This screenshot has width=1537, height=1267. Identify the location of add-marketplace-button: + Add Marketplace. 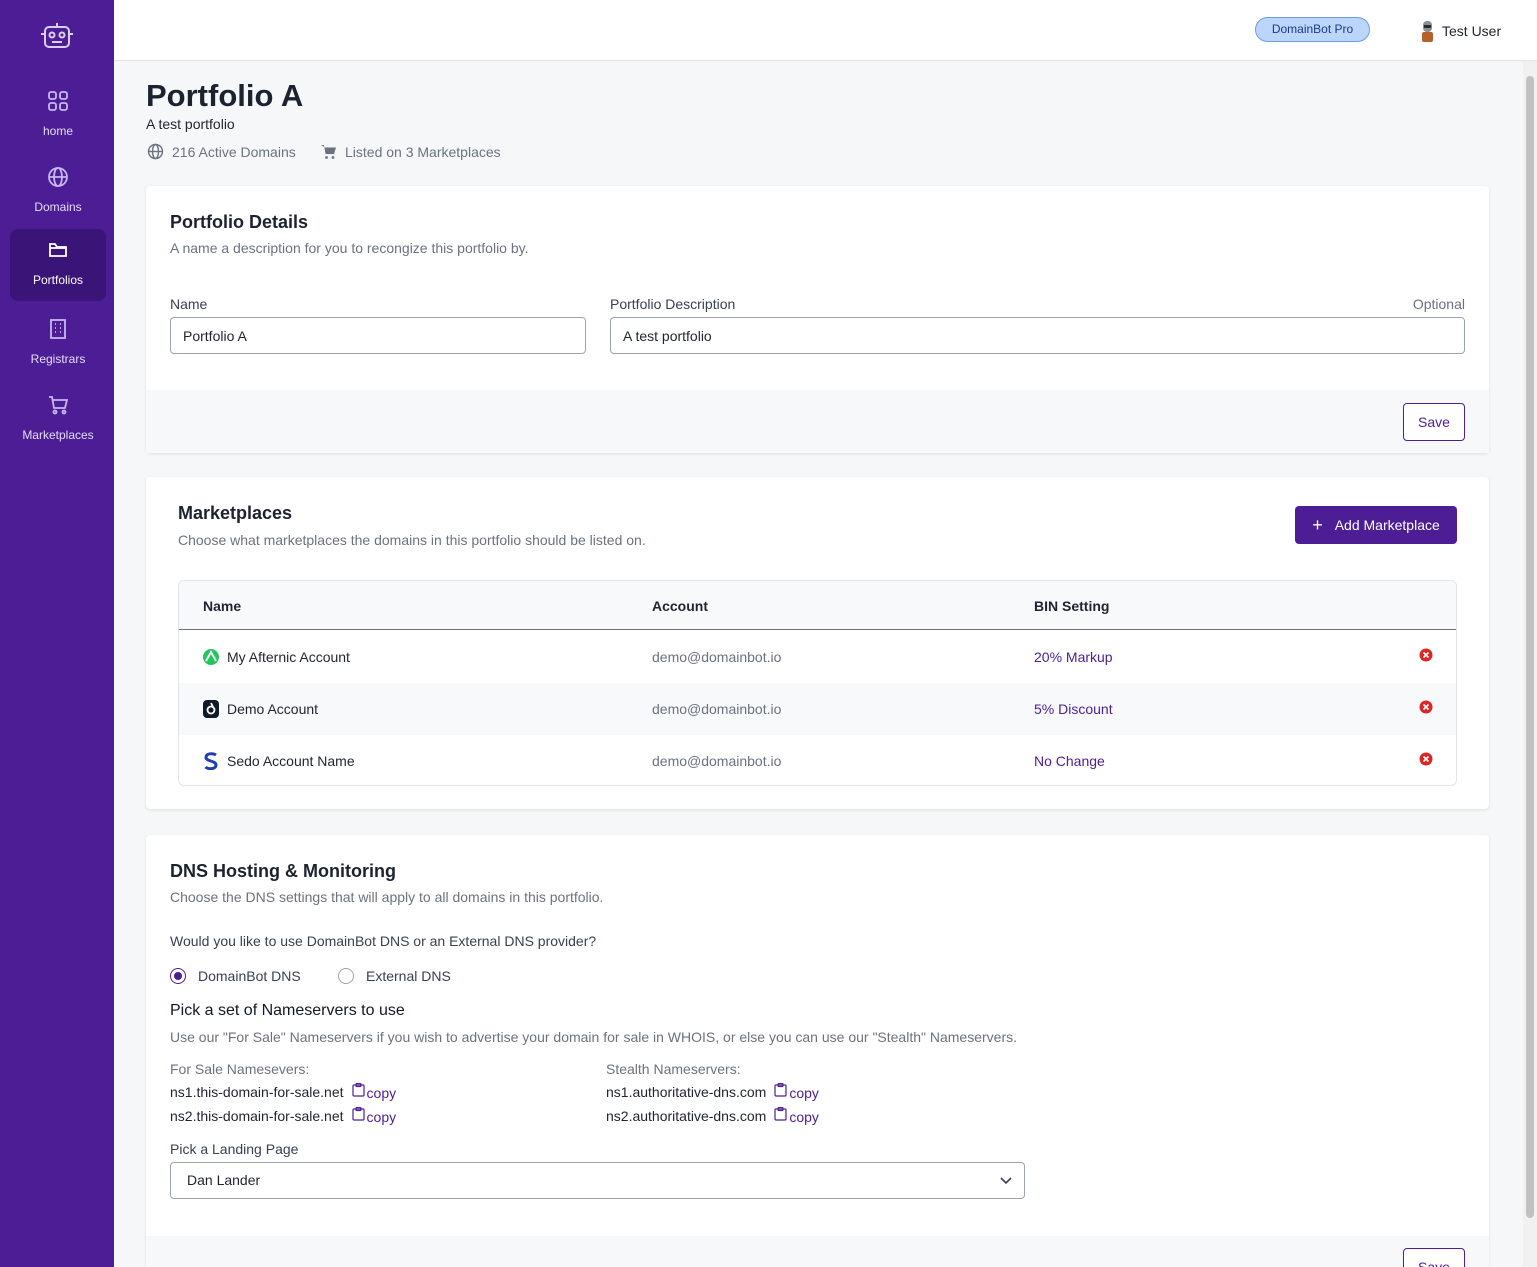
(1376, 525).